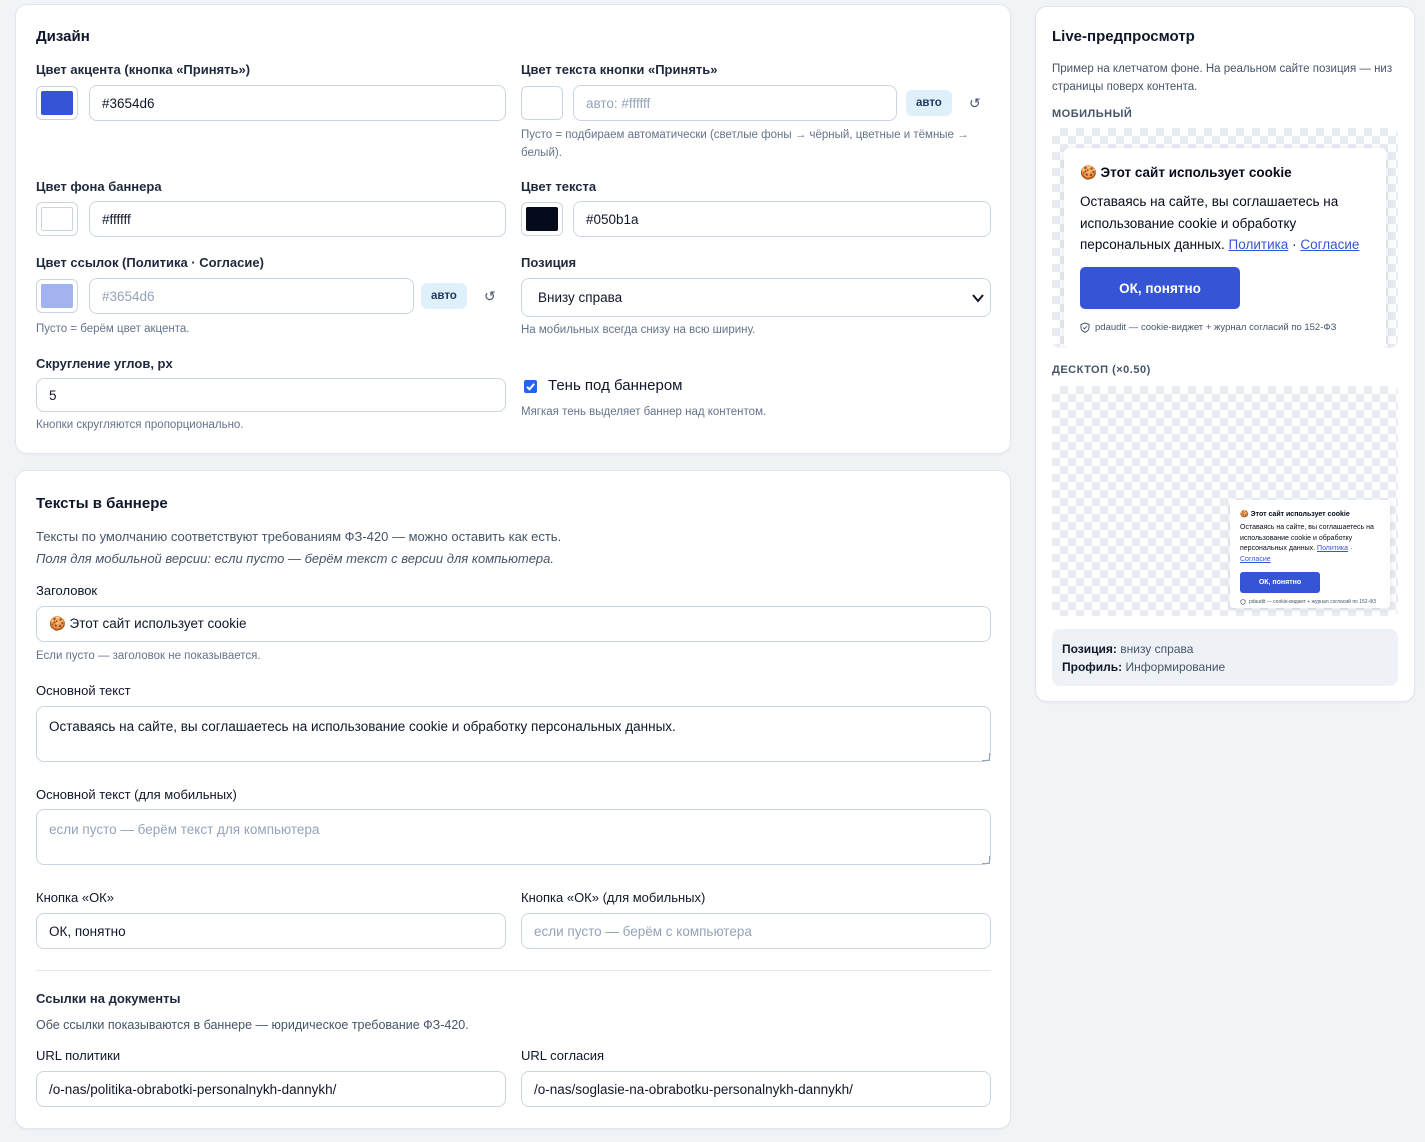  I want to click on btn-text-color-swatch, so click(542, 103).